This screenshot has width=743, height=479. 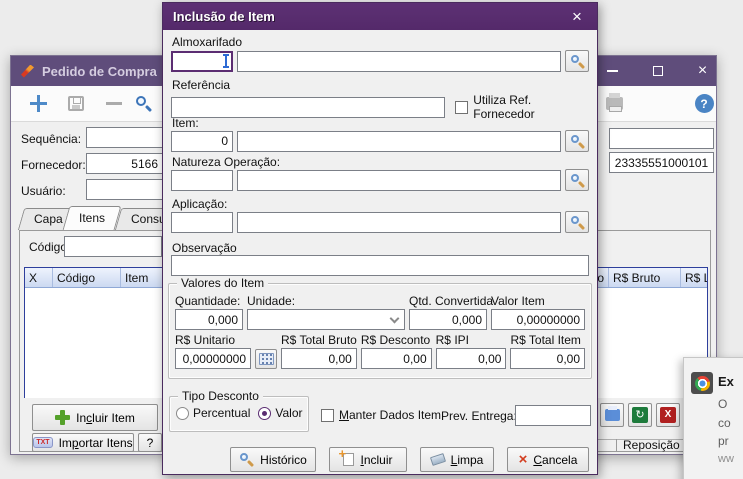 I want to click on printer-icon, so click(x=614, y=102).